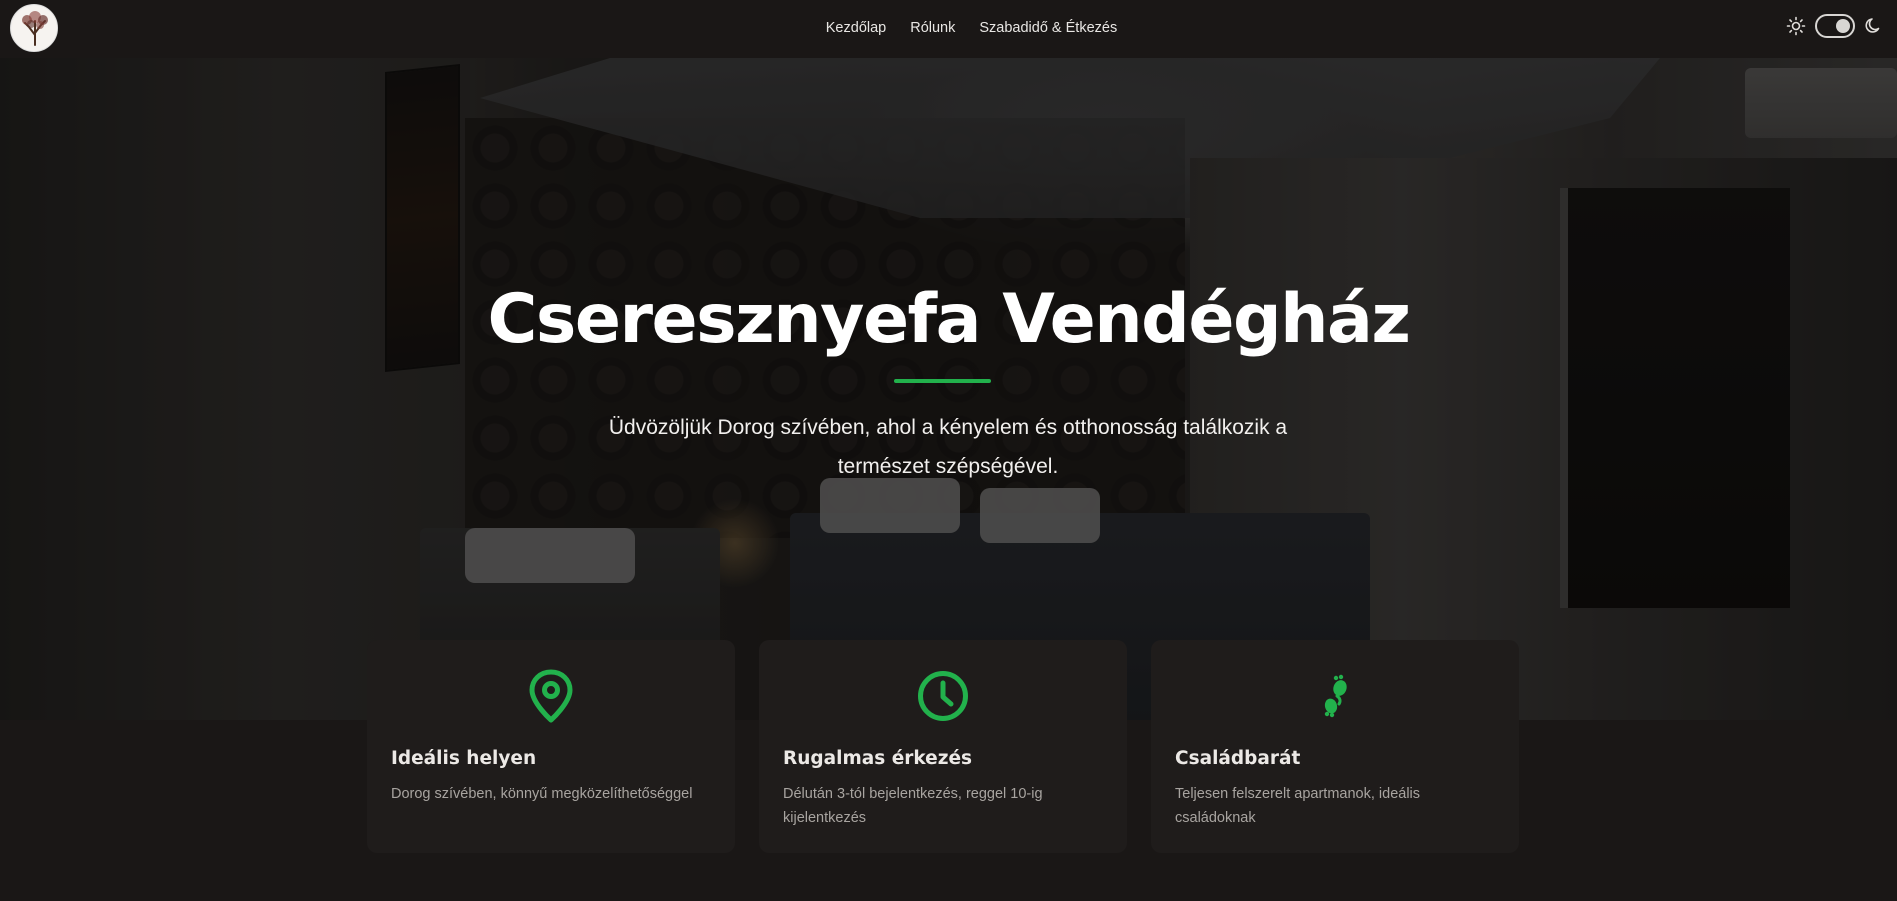 The width and height of the screenshot is (1897, 901). What do you see at coordinates (878, 758) in the screenshot?
I see `feature-title: Rugalmas érkezés` at bounding box center [878, 758].